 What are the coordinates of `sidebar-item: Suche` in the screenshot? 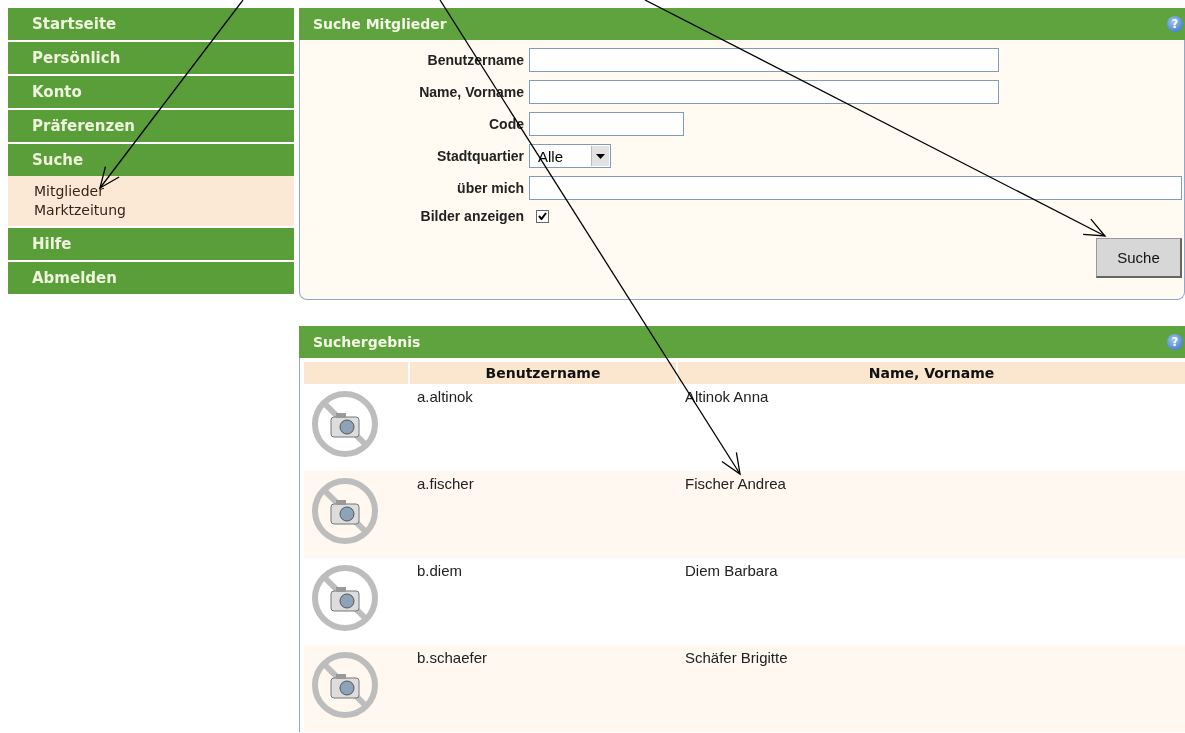 It's located at (151, 160).